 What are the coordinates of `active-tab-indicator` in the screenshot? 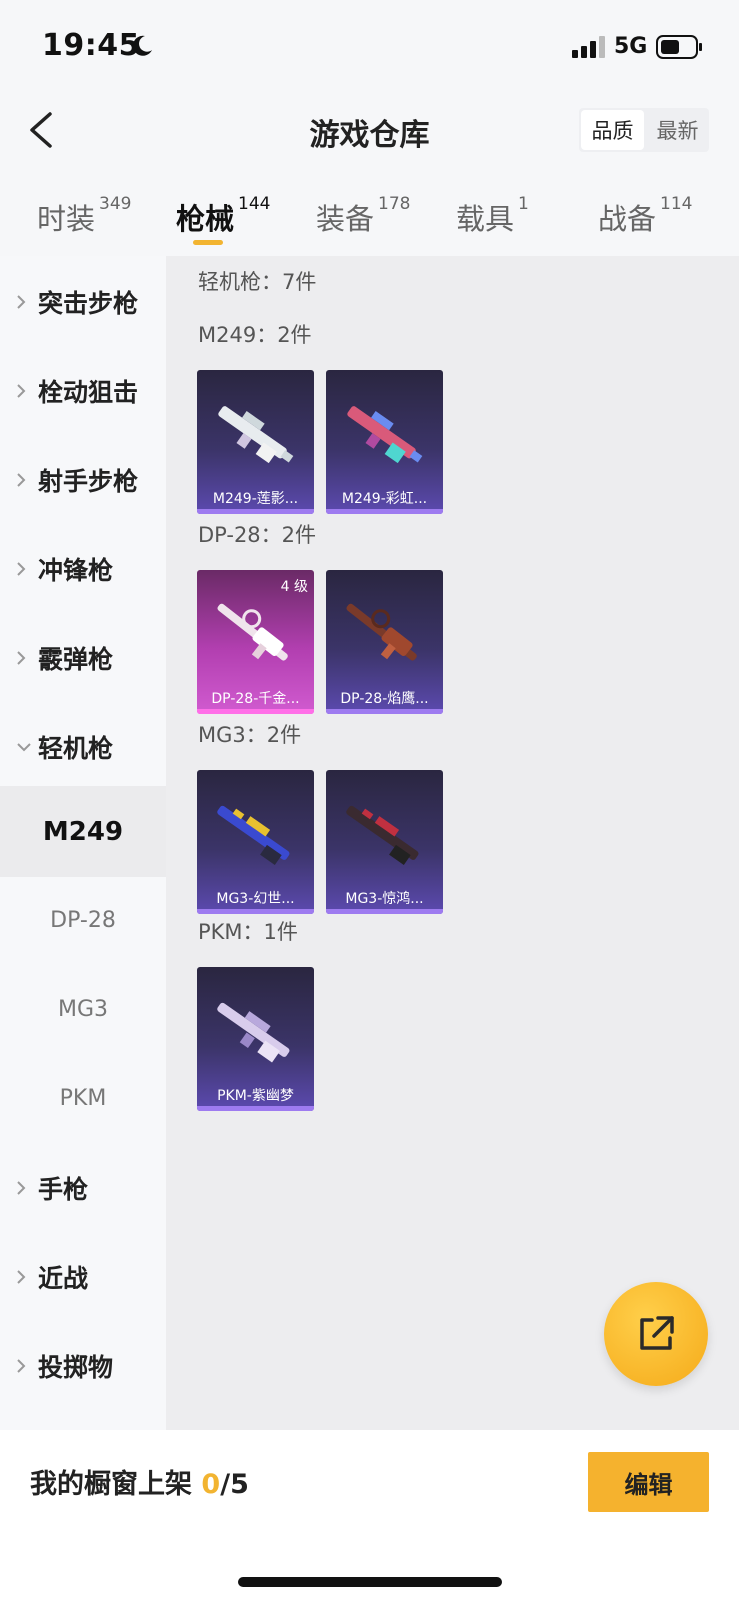 It's located at (208, 242).